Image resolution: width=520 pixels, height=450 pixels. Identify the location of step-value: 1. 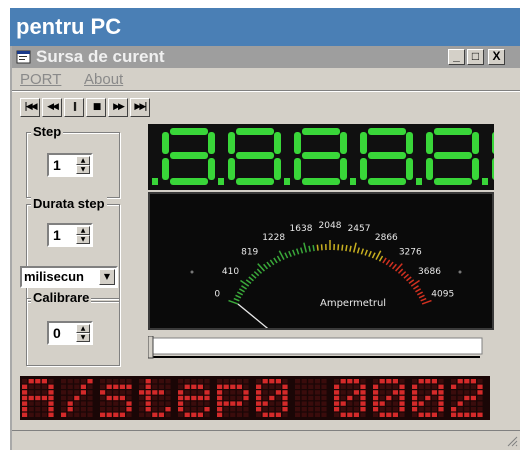
(57, 165).